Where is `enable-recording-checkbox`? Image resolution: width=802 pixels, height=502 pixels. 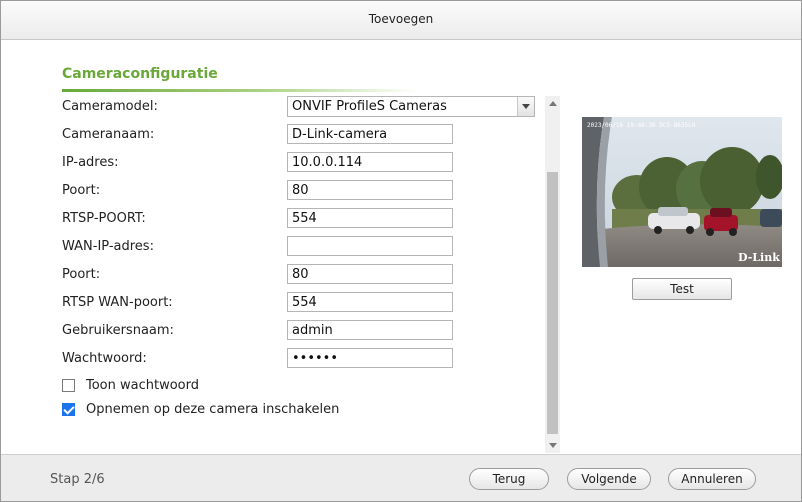 enable-recording-checkbox is located at coordinates (68, 409).